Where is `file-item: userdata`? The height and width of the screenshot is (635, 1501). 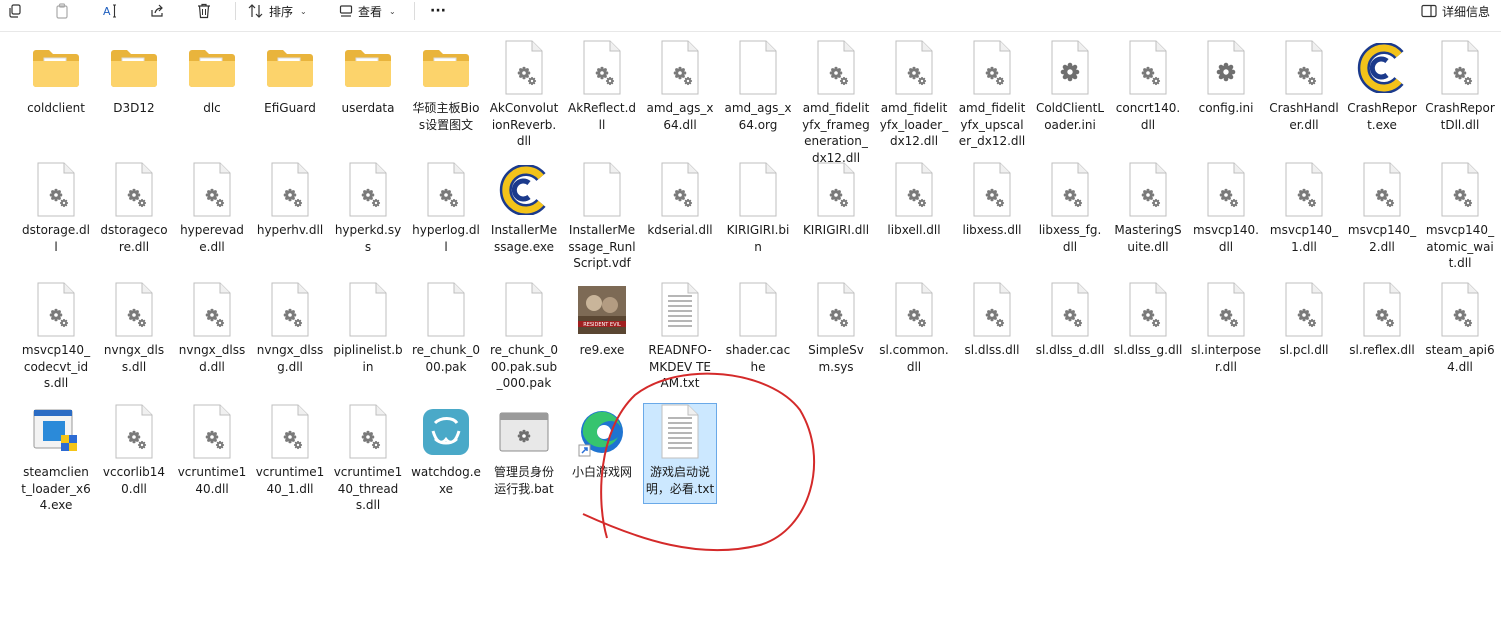 file-item: userdata is located at coordinates (368, 78).